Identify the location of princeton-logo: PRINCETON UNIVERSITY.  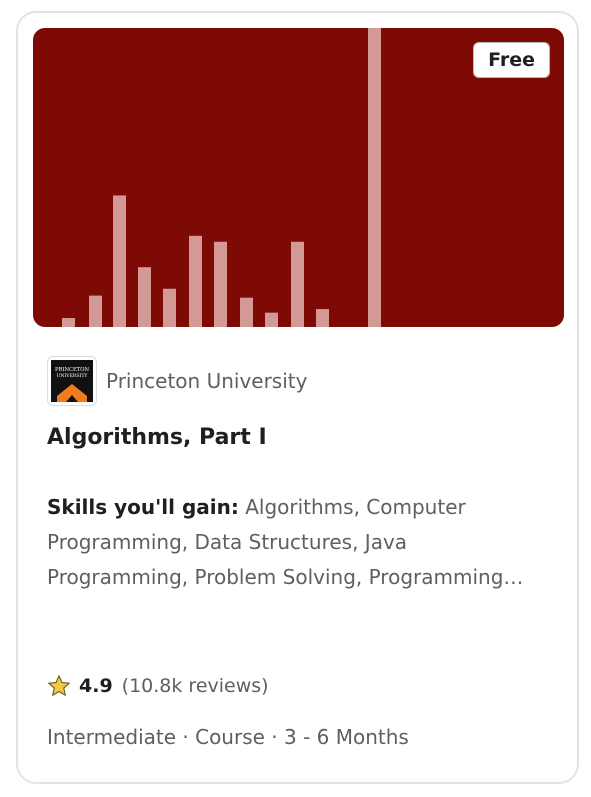
(72, 381).